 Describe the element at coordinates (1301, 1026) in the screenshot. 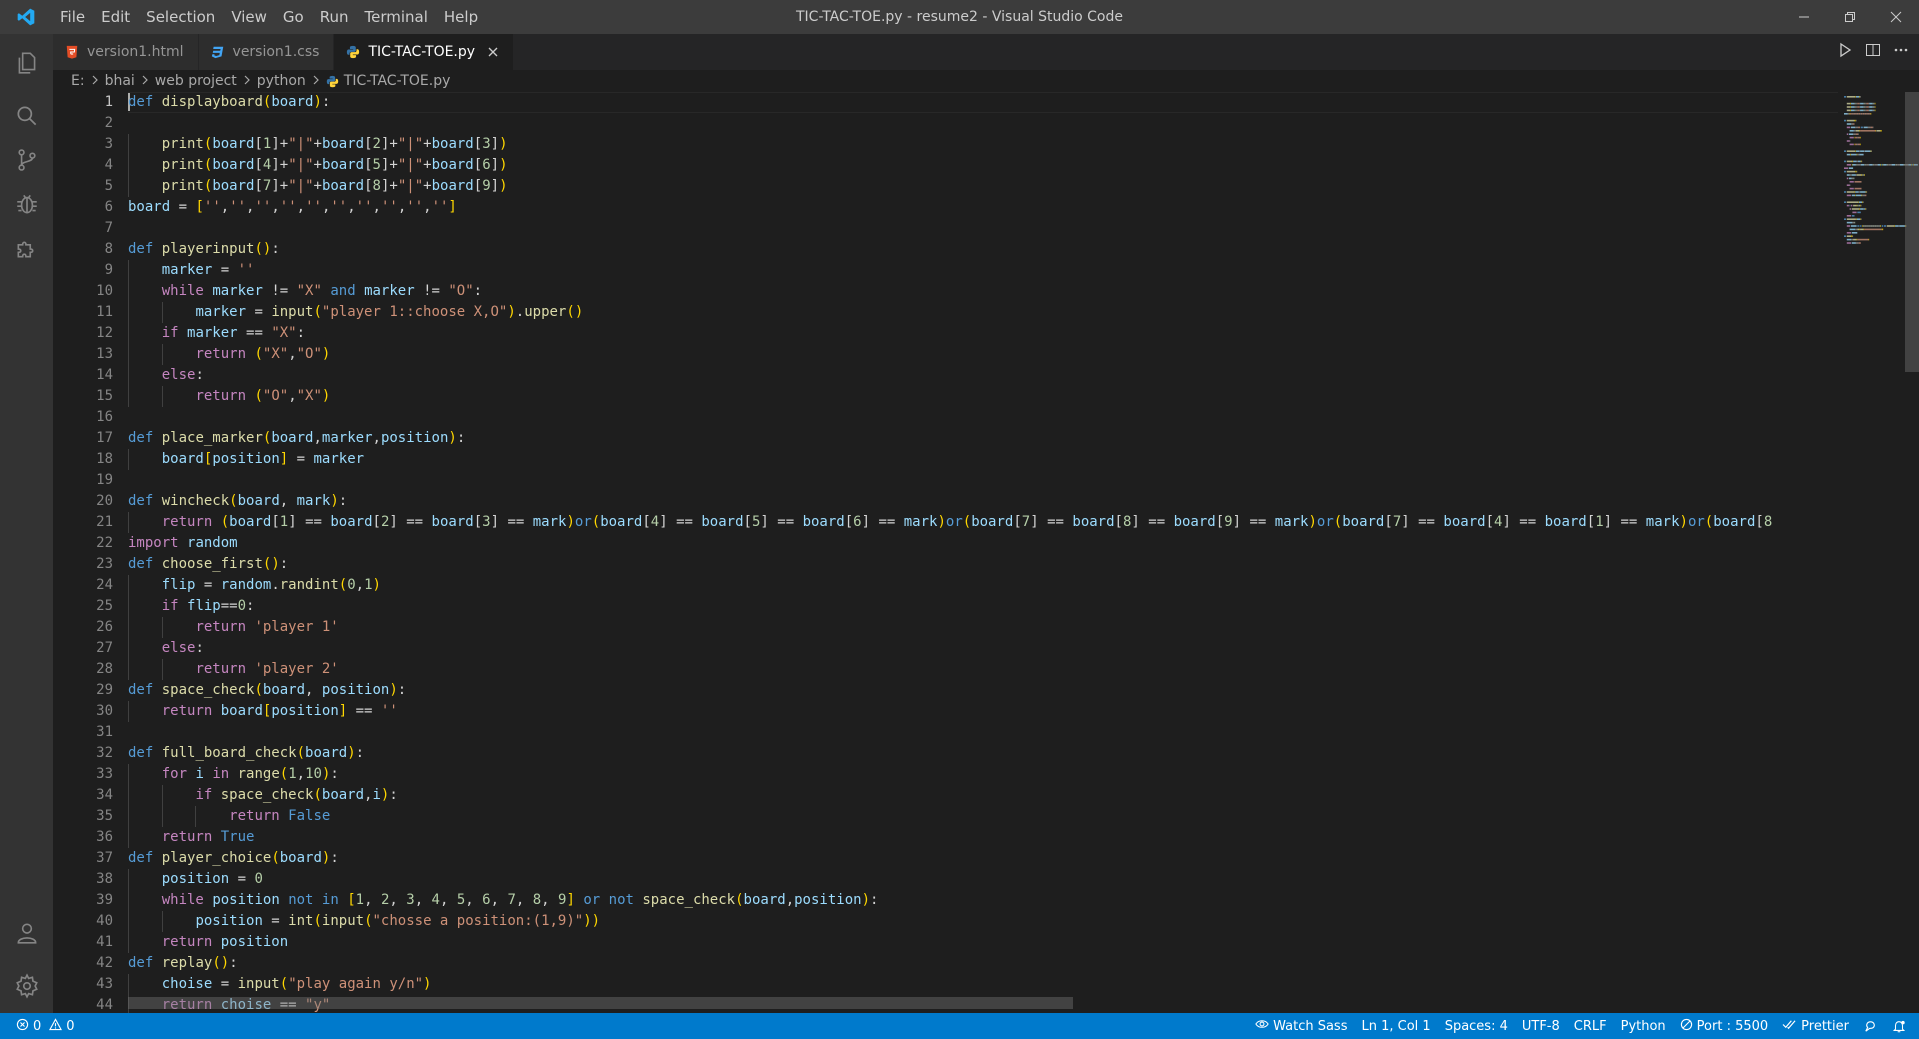

I see `watch-sass-button: Watch Sass` at that location.